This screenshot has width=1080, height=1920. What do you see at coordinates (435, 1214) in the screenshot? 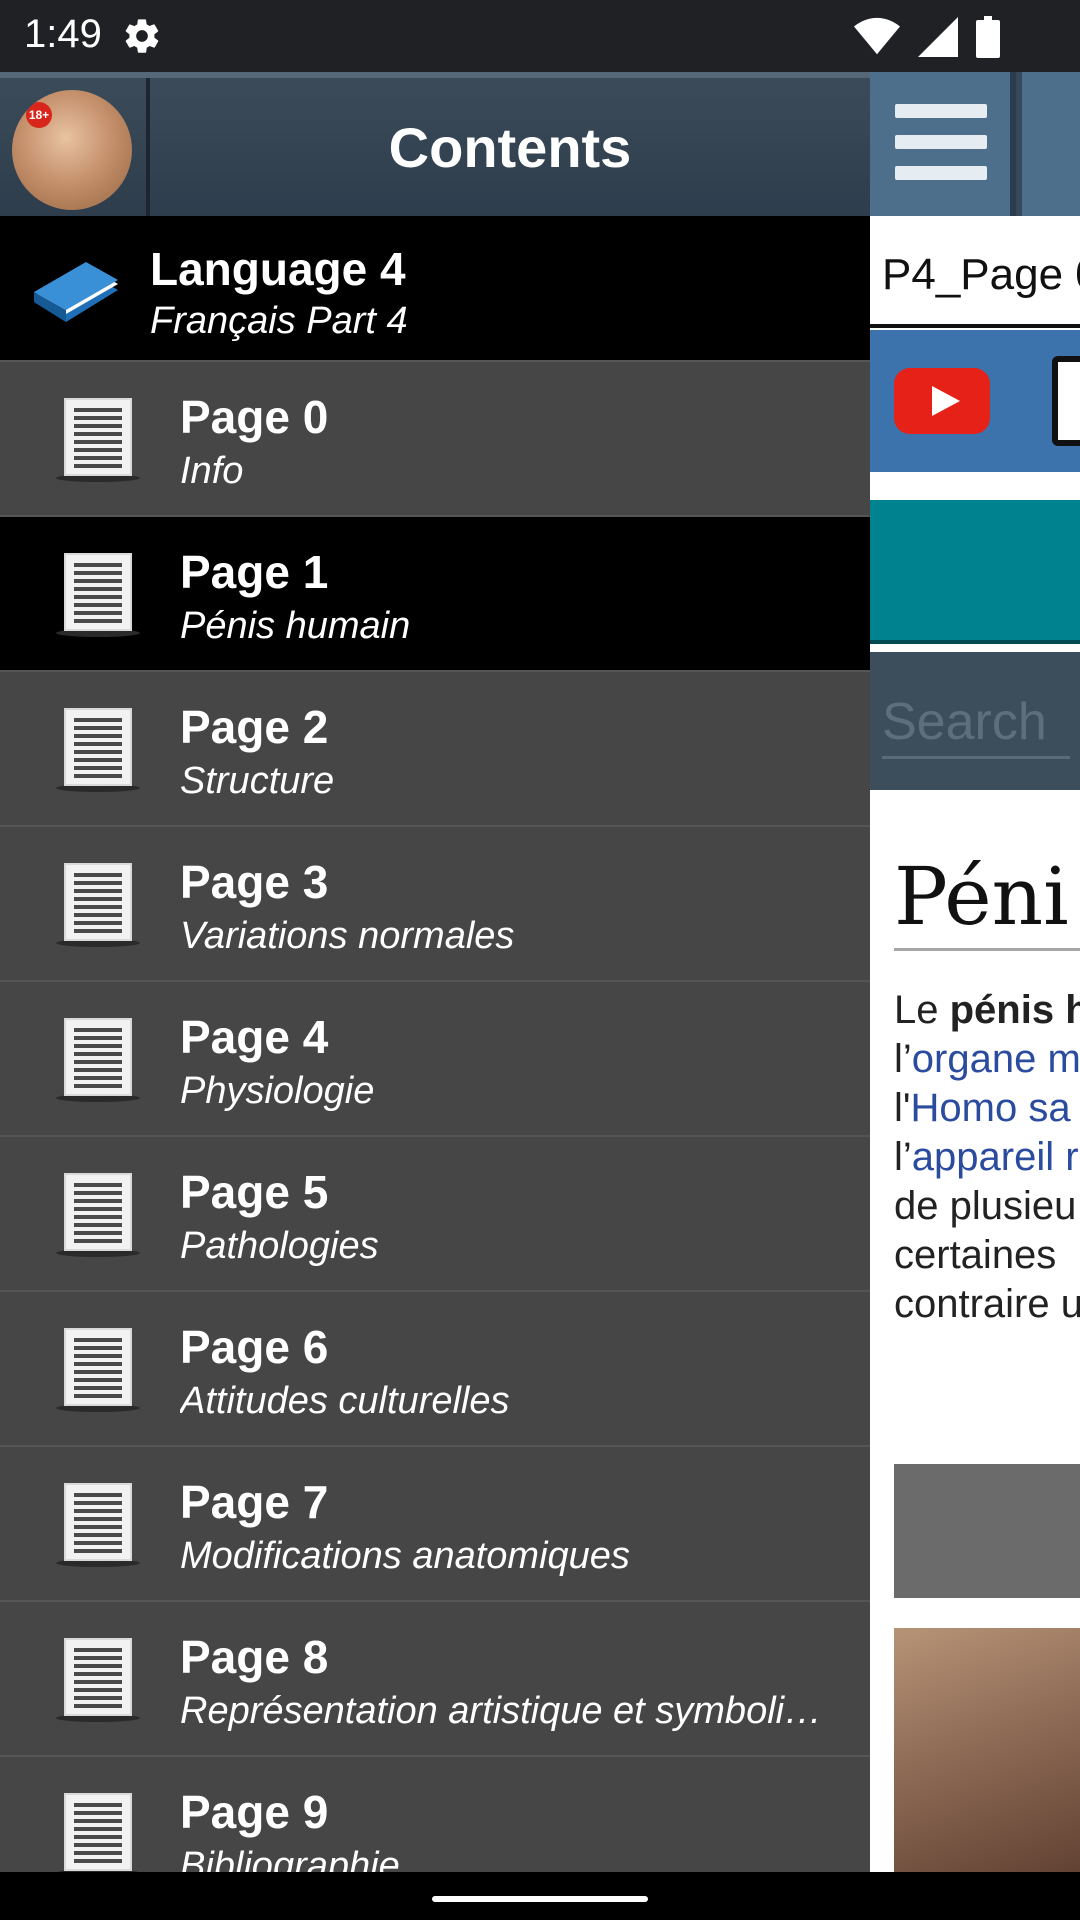
I see `list-item-page-5: Page 5 Pathologies` at bounding box center [435, 1214].